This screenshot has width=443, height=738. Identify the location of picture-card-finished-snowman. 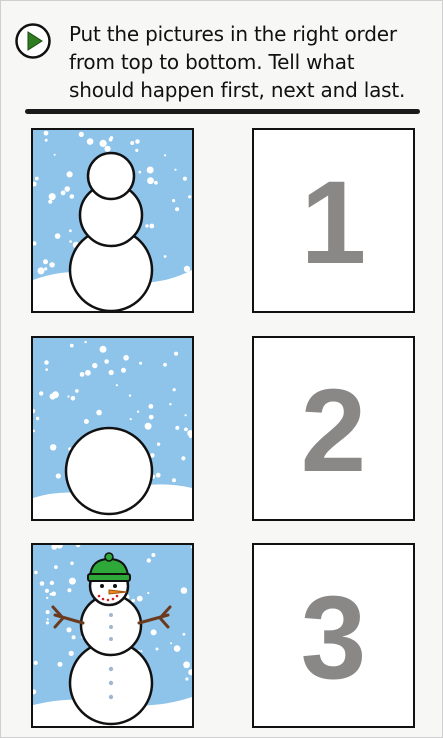
(112, 635).